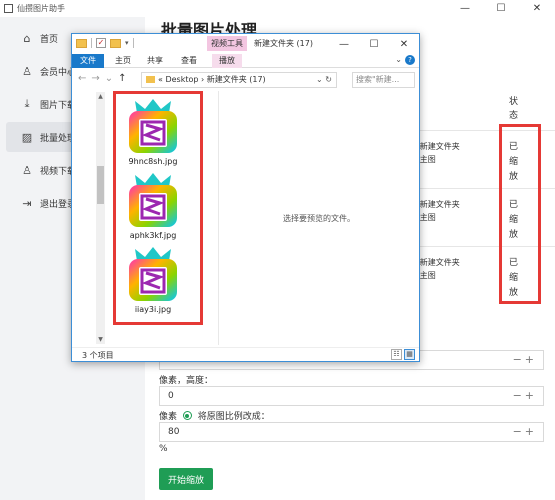 Image resolution: width=555 pixels, height=500 pixels. I want to click on user-icon: ♙, so click(27, 71).